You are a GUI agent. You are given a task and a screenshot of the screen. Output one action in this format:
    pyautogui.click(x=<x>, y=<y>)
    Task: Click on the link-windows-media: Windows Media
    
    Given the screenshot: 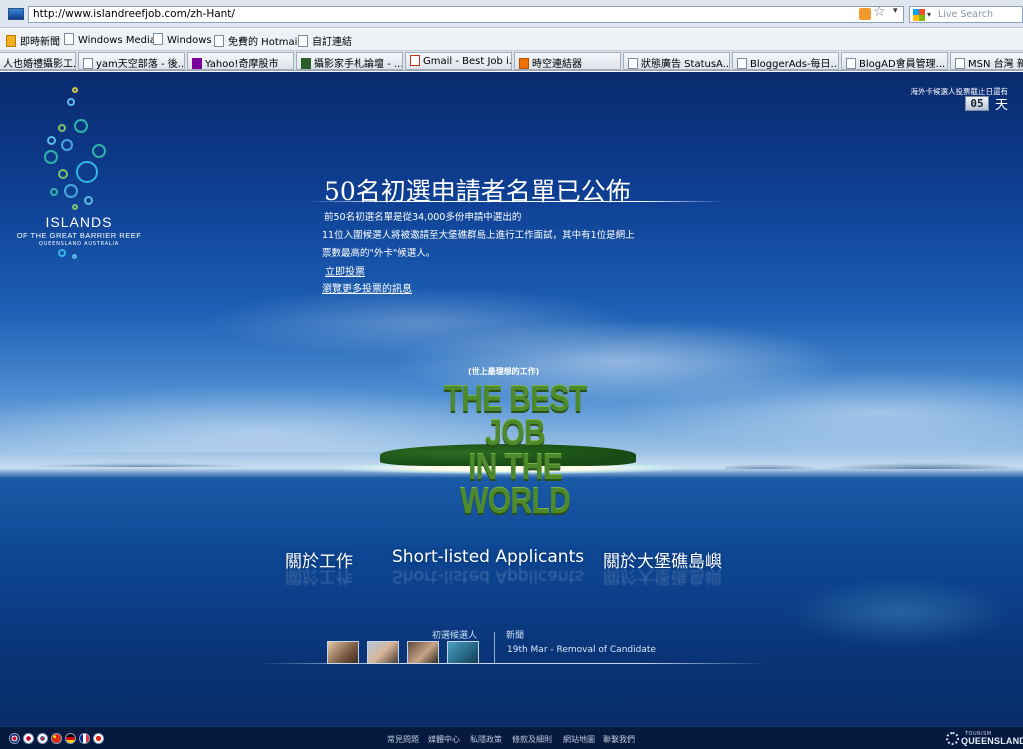 What is the action you would take?
    pyautogui.click(x=110, y=39)
    